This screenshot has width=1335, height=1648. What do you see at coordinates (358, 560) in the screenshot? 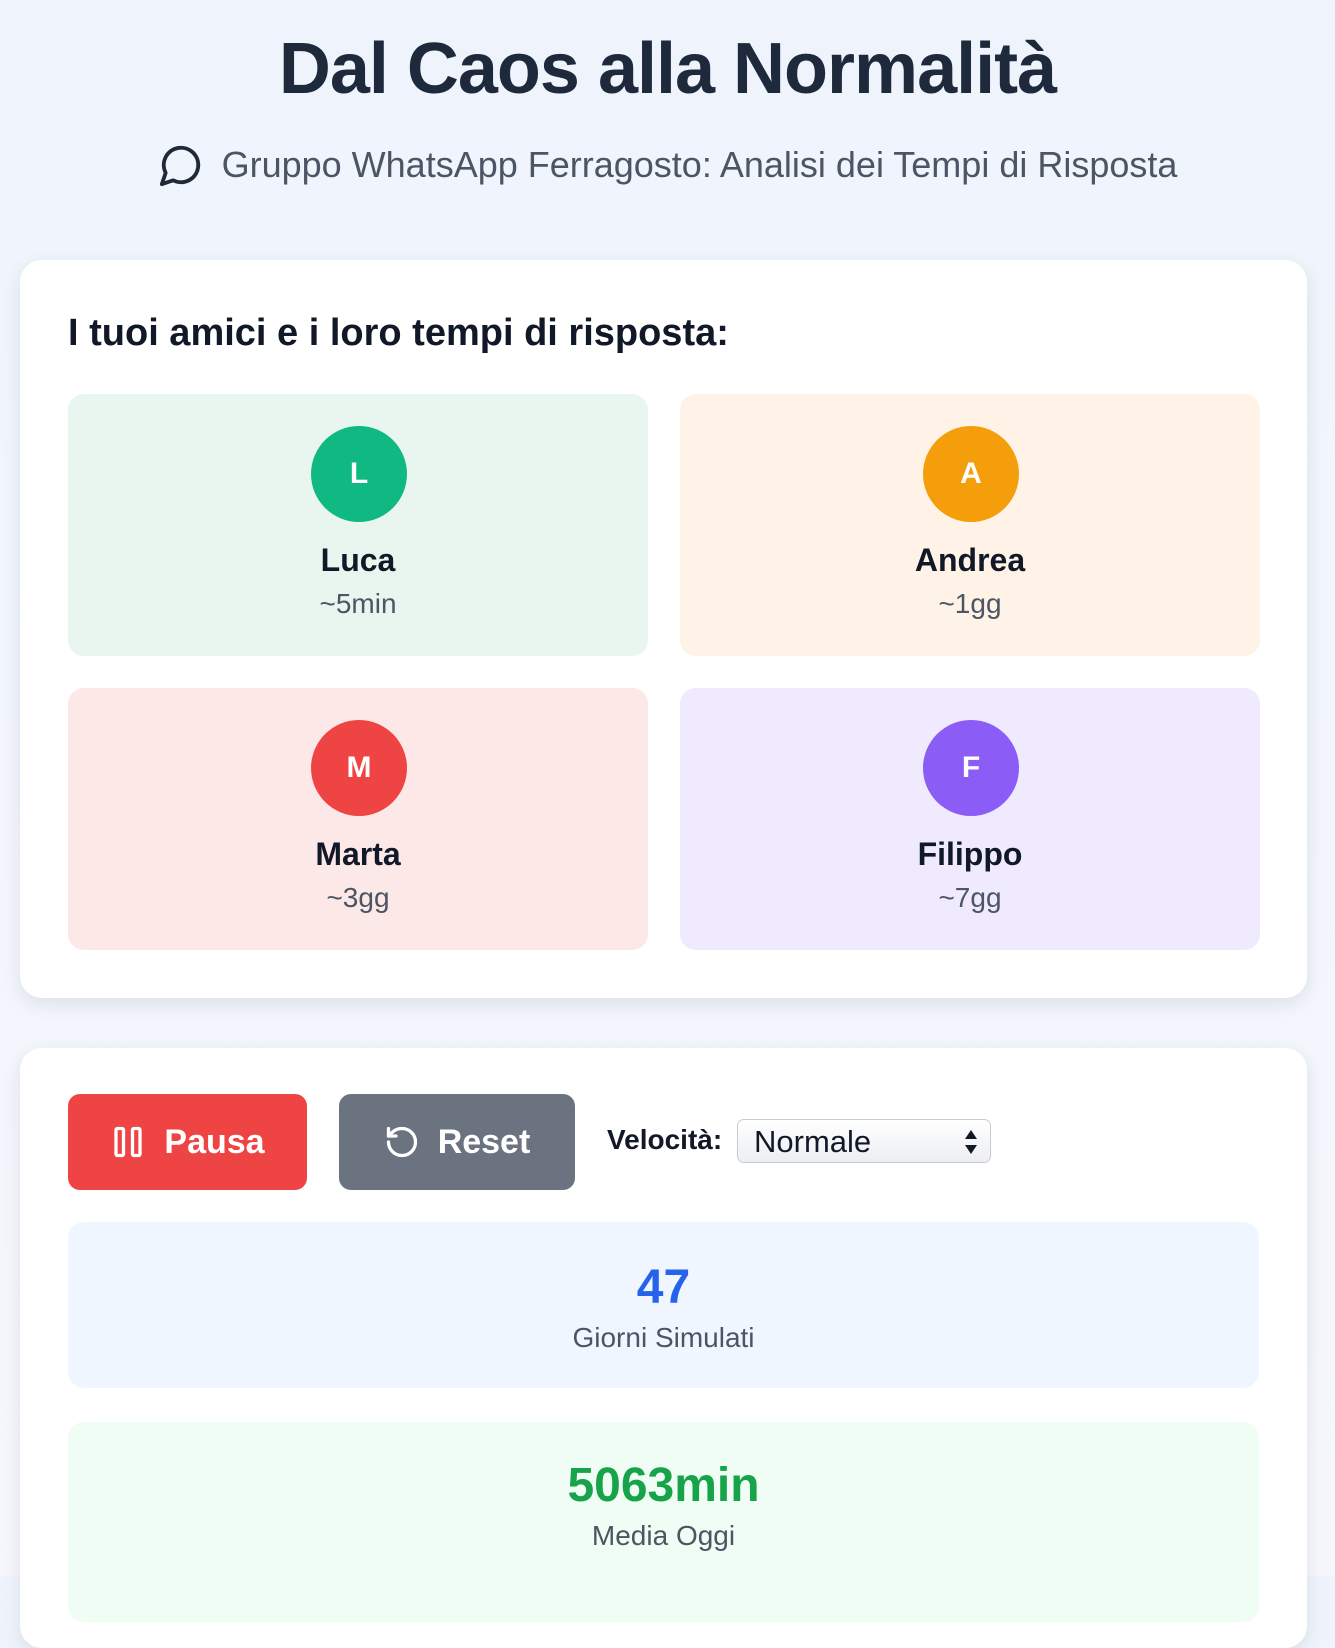
I see `friend-name: Luca` at bounding box center [358, 560].